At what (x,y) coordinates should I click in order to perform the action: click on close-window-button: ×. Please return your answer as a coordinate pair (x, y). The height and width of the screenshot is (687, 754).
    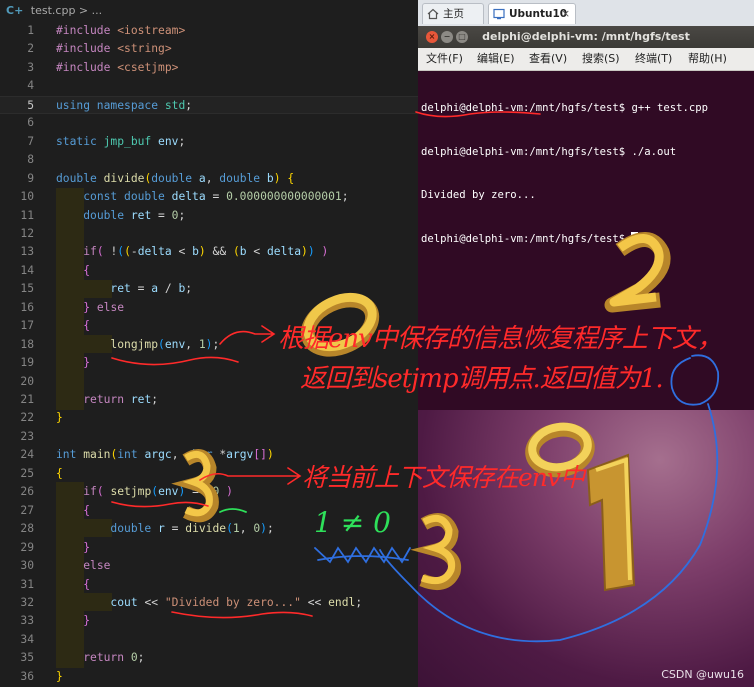
    Looking at the image, I should click on (432, 37).